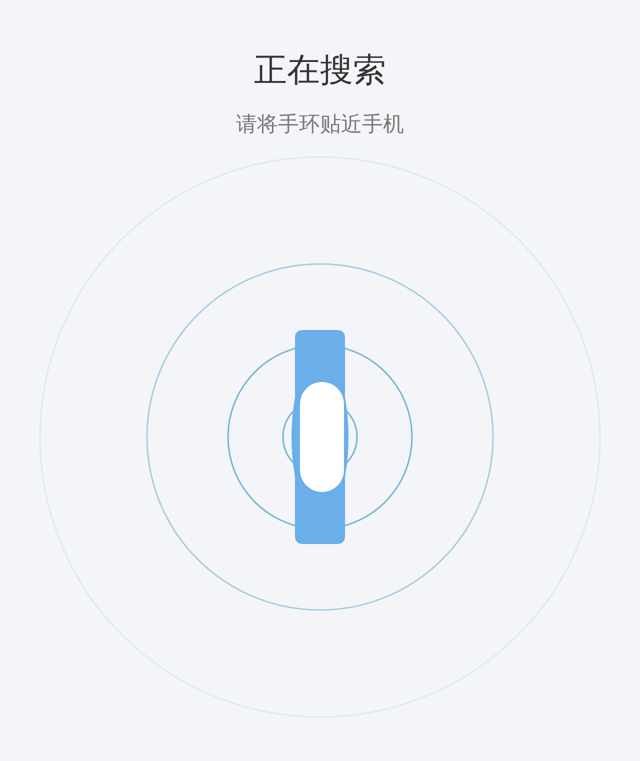  What do you see at coordinates (320, 437) in the screenshot?
I see `fitness-band-icon` at bounding box center [320, 437].